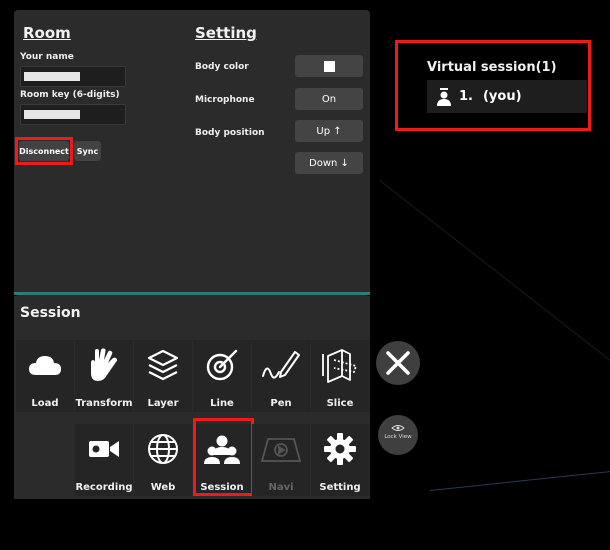  I want to click on color-swatch, so click(329, 66).